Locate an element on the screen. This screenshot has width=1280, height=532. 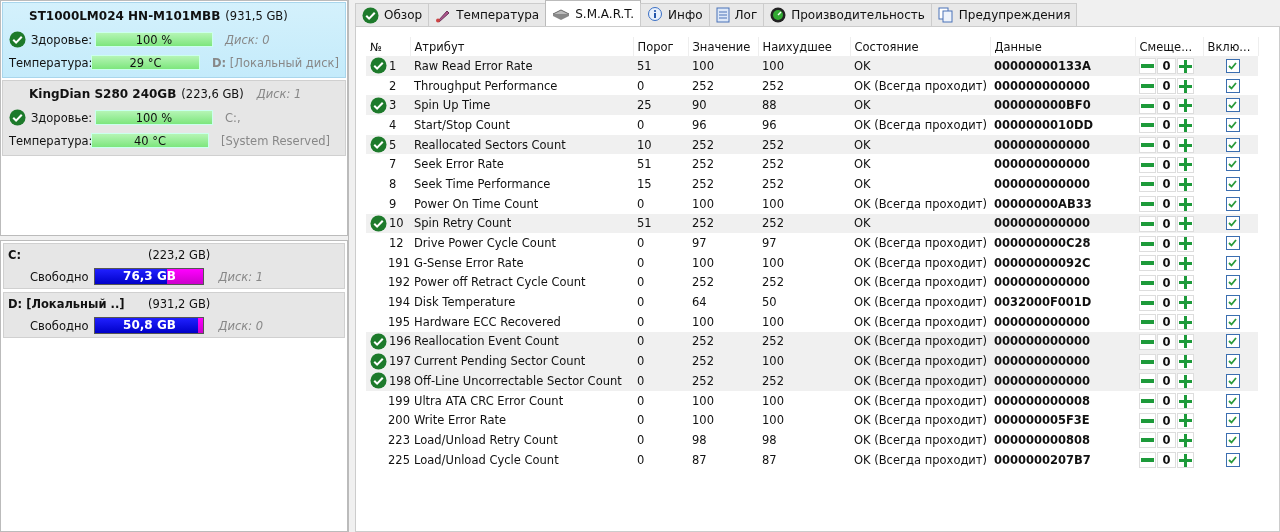
health-ok-icon is located at coordinates (17, 39).